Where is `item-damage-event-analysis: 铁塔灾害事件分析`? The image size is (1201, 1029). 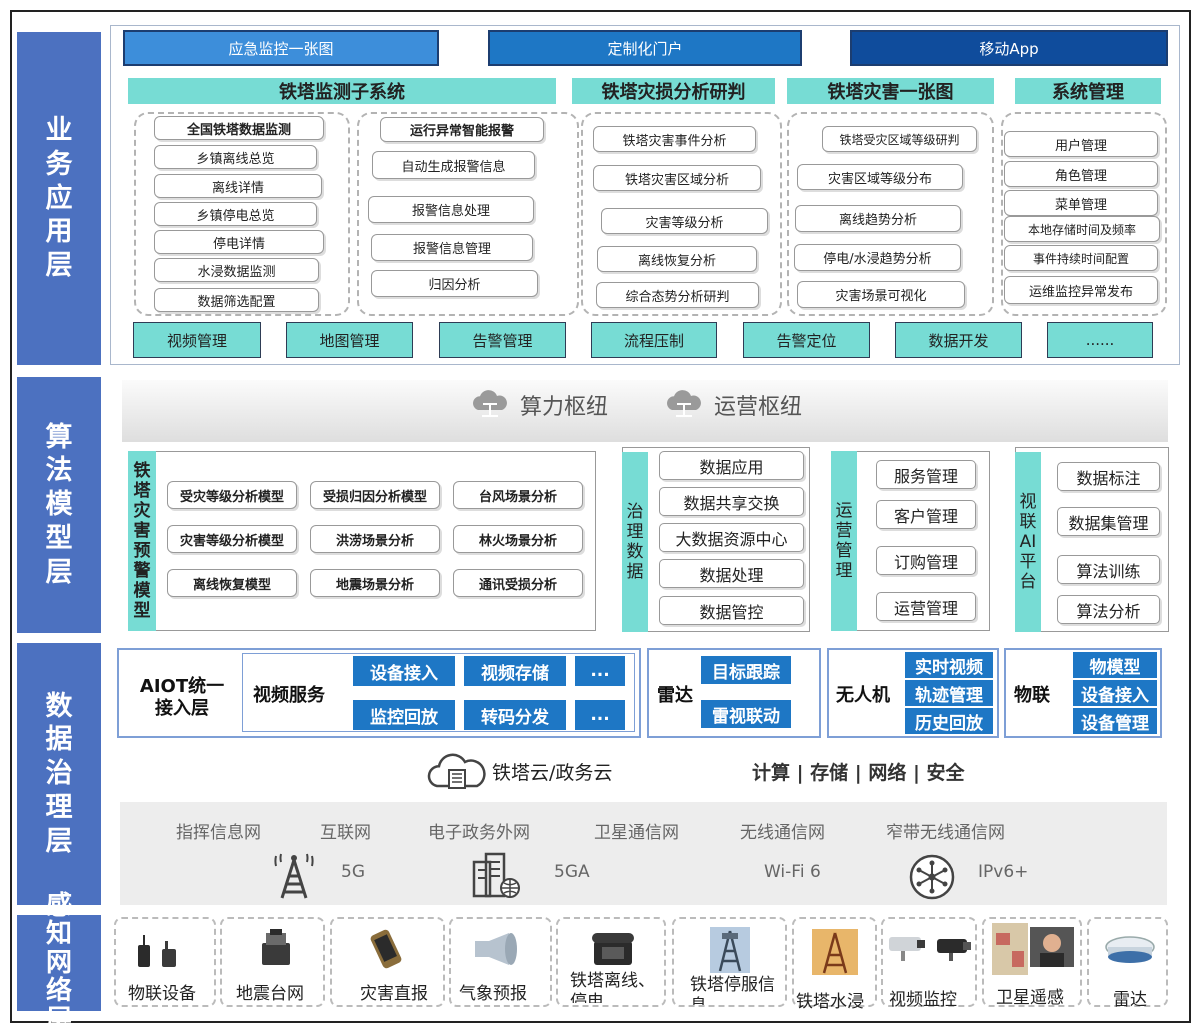
item-damage-event-analysis: 铁塔灾害事件分析 is located at coordinates (674, 139).